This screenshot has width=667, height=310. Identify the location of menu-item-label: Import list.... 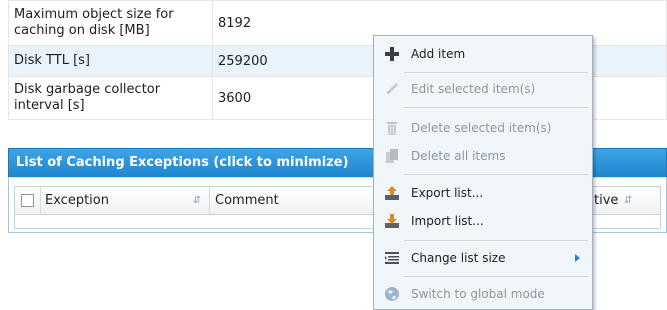
(447, 221).